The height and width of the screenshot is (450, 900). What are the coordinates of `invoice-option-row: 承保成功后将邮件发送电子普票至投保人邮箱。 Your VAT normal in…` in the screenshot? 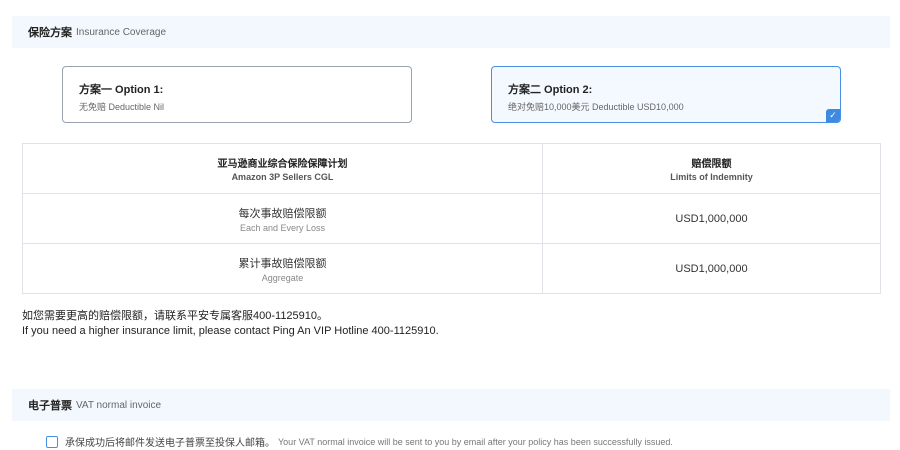 It's located at (359, 441).